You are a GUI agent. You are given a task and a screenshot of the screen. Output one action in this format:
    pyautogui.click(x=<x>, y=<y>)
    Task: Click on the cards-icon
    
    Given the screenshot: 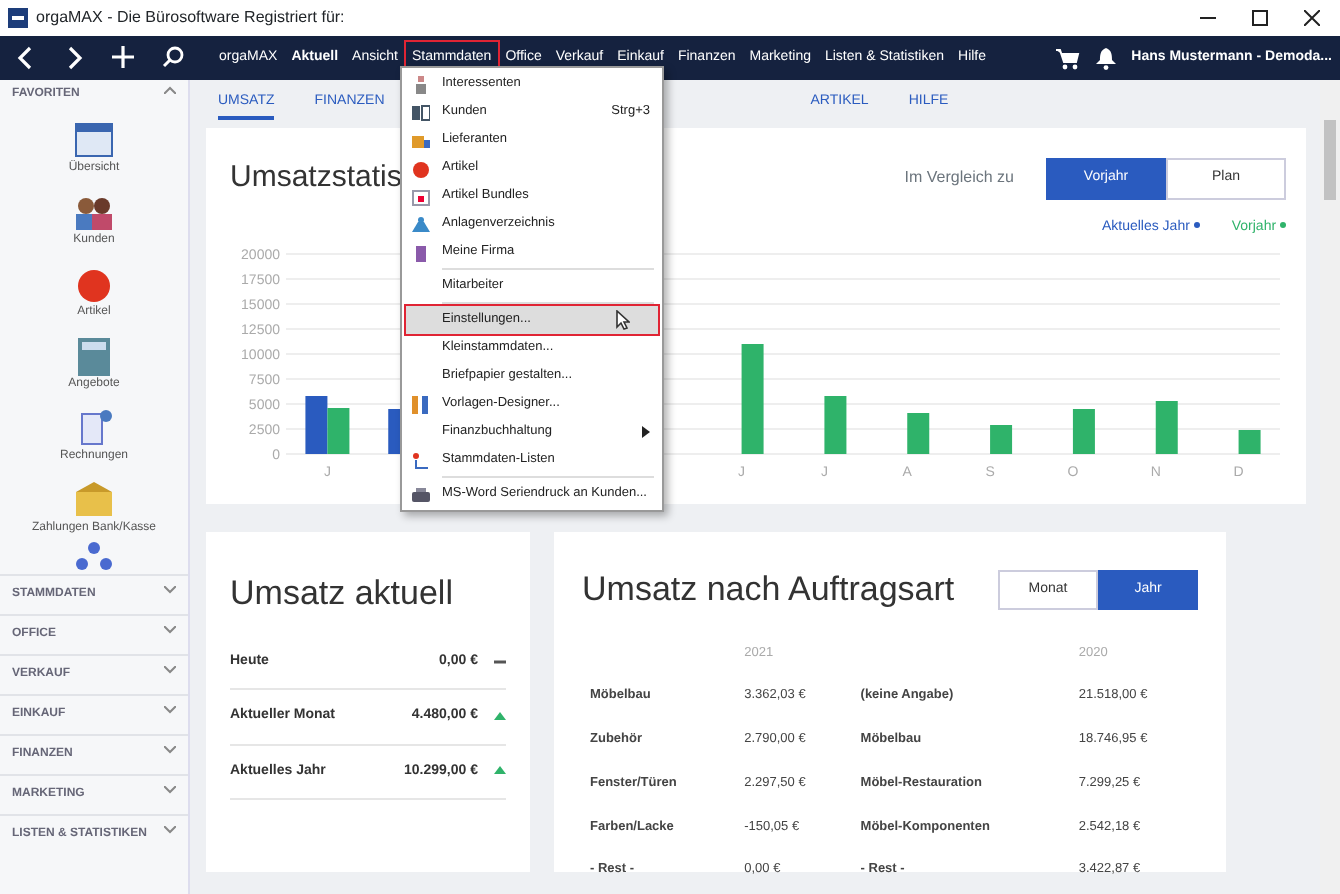 What is the action you would take?
    pyautogui.click(x=421, y=112)
    